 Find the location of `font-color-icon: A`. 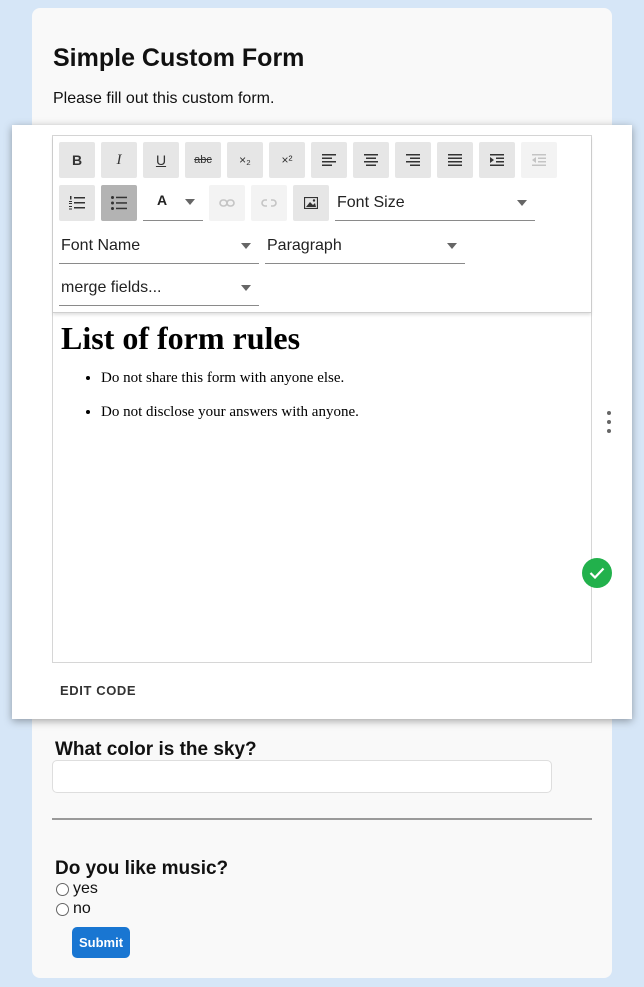

font-color-icon: A is located at coordinates (162, 199).